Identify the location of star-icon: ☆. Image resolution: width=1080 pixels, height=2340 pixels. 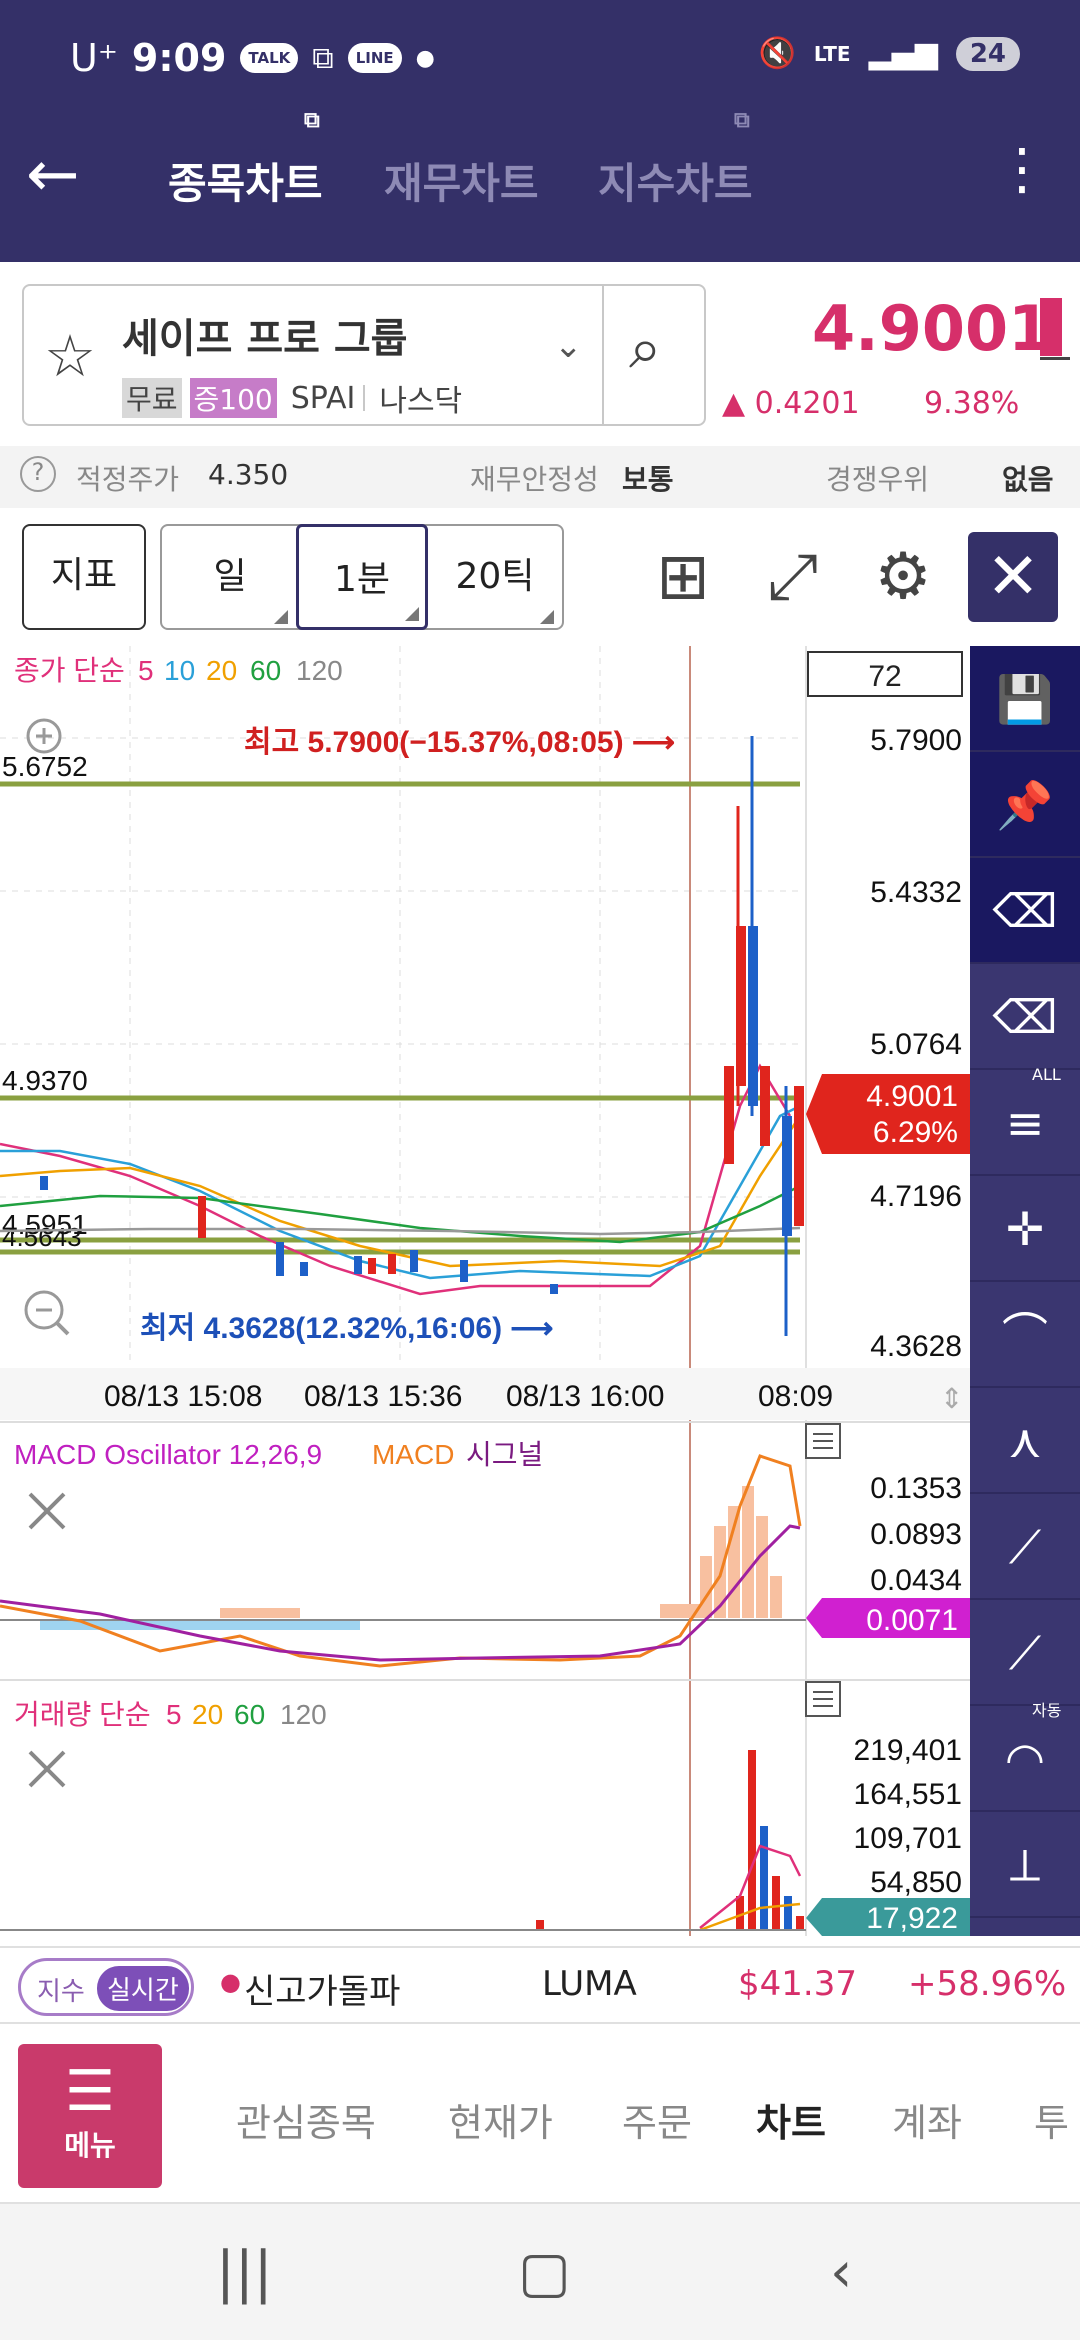
(70, 356).